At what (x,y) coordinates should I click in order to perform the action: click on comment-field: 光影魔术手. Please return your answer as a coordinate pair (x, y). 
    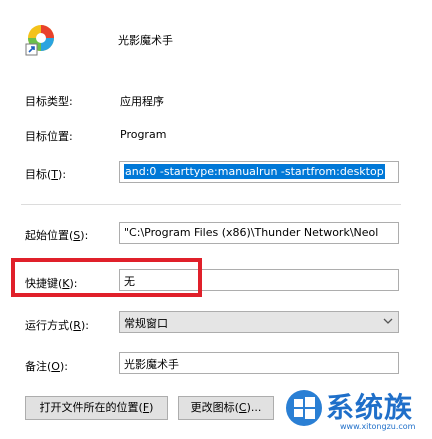
    Looking at the image, I should click on (259, 363).